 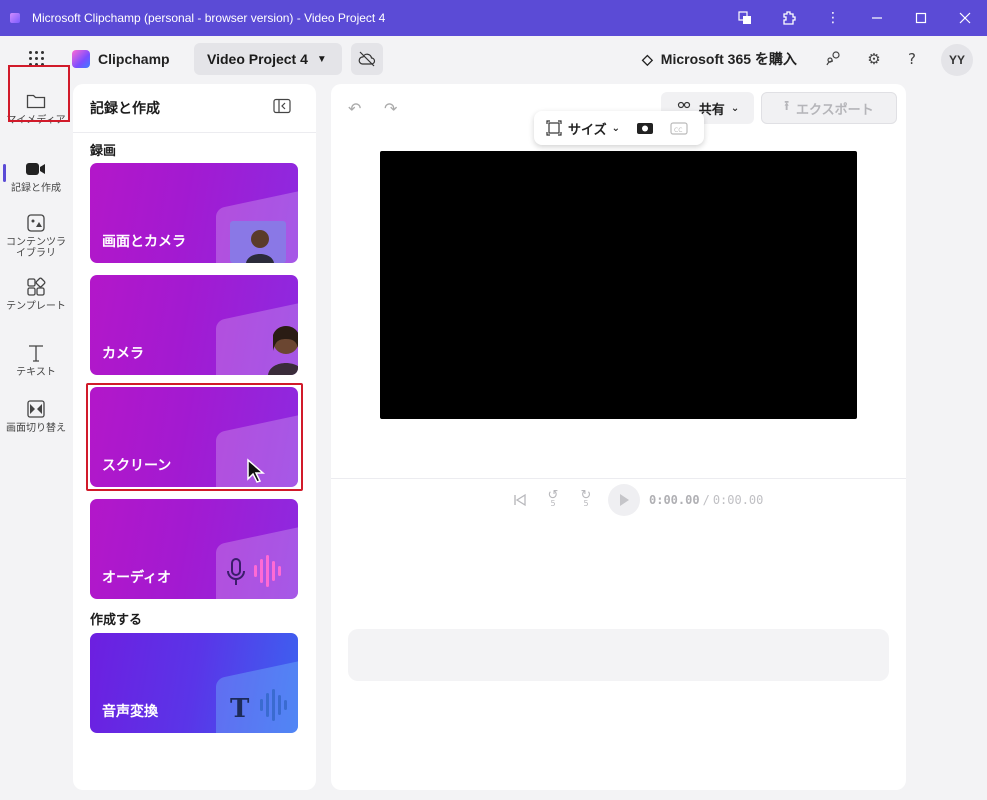 What do you see at coordinates (789, 18) in the screenshot?
I see `extension-icon` at bounding box center [789, 18].